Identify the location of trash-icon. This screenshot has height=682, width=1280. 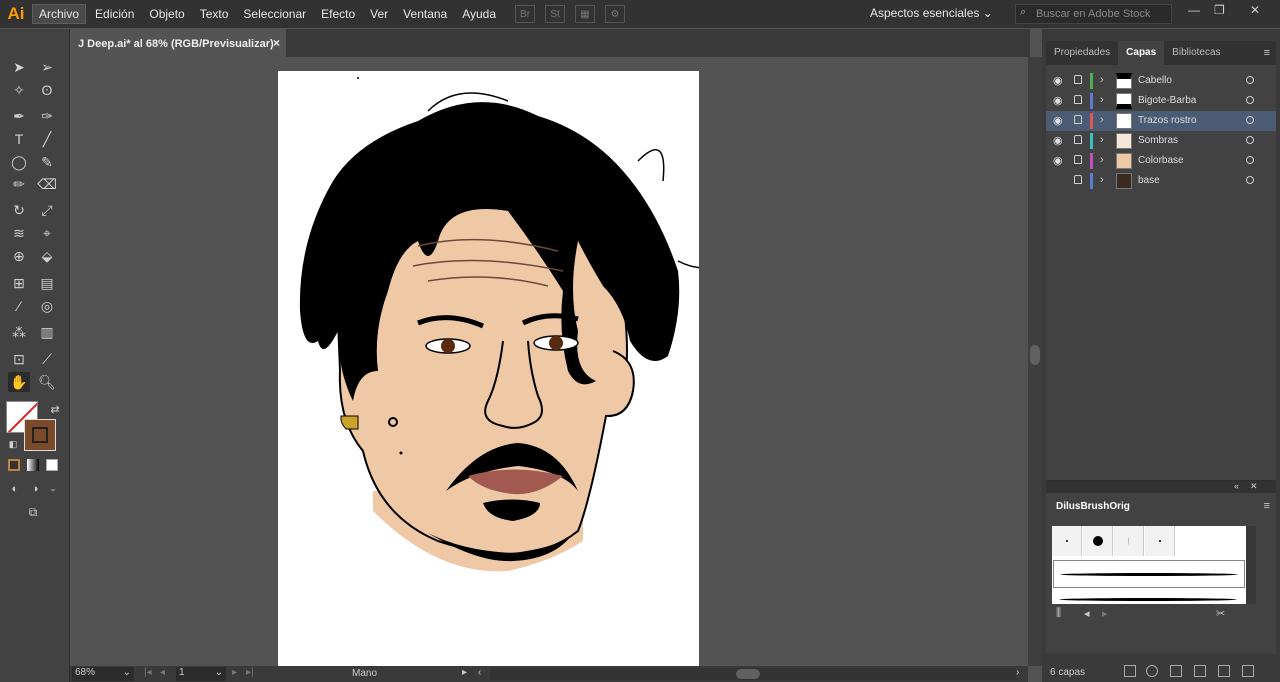
(1248, 671).